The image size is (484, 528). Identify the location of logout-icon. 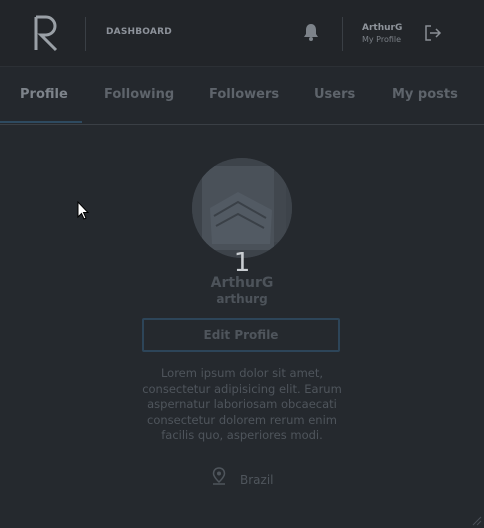
(433, 33).